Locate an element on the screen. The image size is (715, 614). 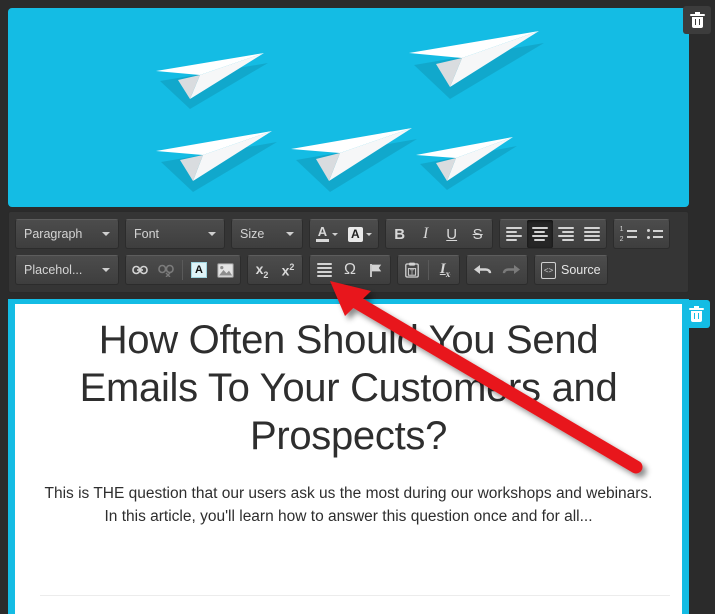
numbered-list-icon: 12 is located at coordinates (628, 234).